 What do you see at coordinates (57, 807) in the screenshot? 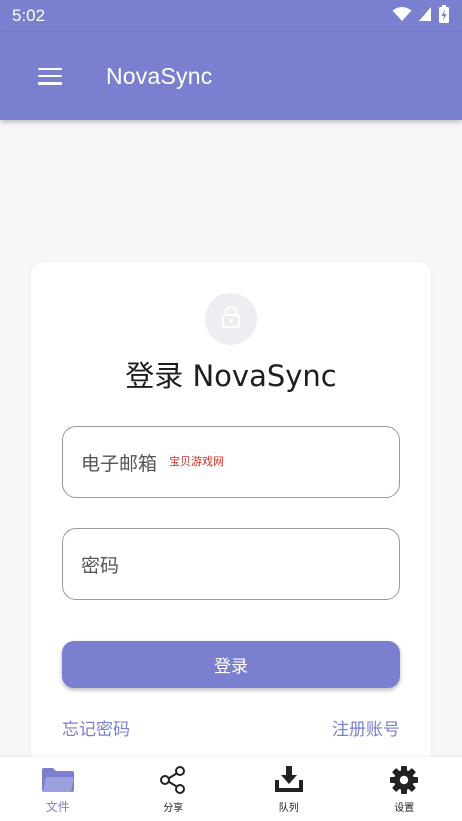
I see `nav-label-files: 文件` at bounding box center [57, 807].